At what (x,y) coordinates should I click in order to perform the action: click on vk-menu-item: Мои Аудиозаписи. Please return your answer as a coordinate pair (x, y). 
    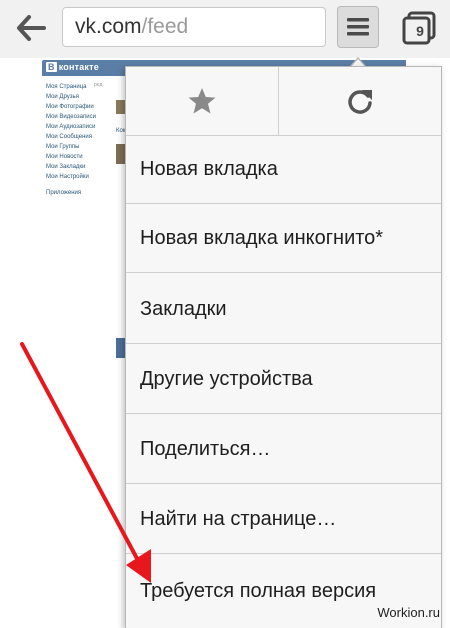
    Looking at the image, I should click on (71, 127).